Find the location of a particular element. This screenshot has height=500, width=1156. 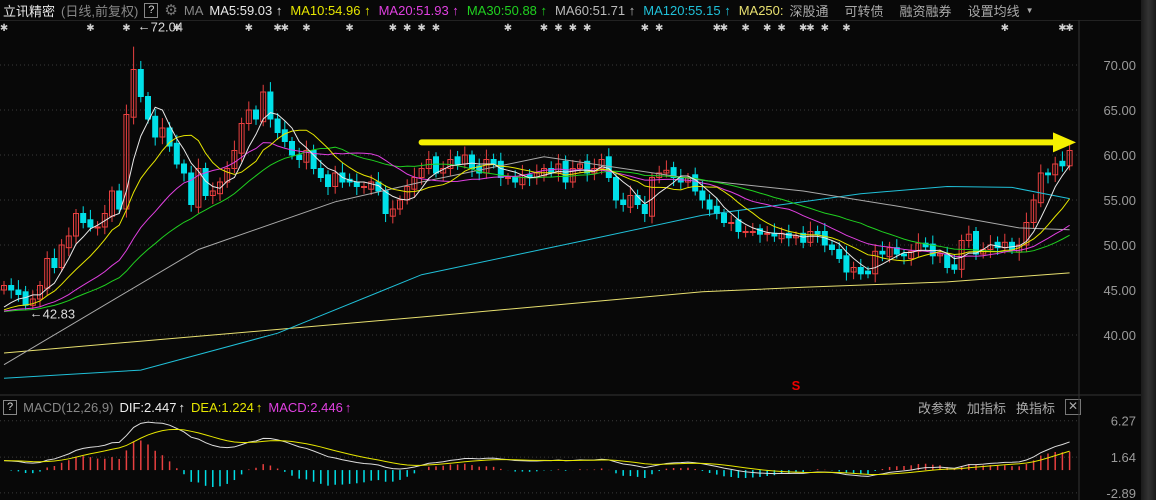

price-tick-label: 40.00 is located at coordinates (1119, 335).